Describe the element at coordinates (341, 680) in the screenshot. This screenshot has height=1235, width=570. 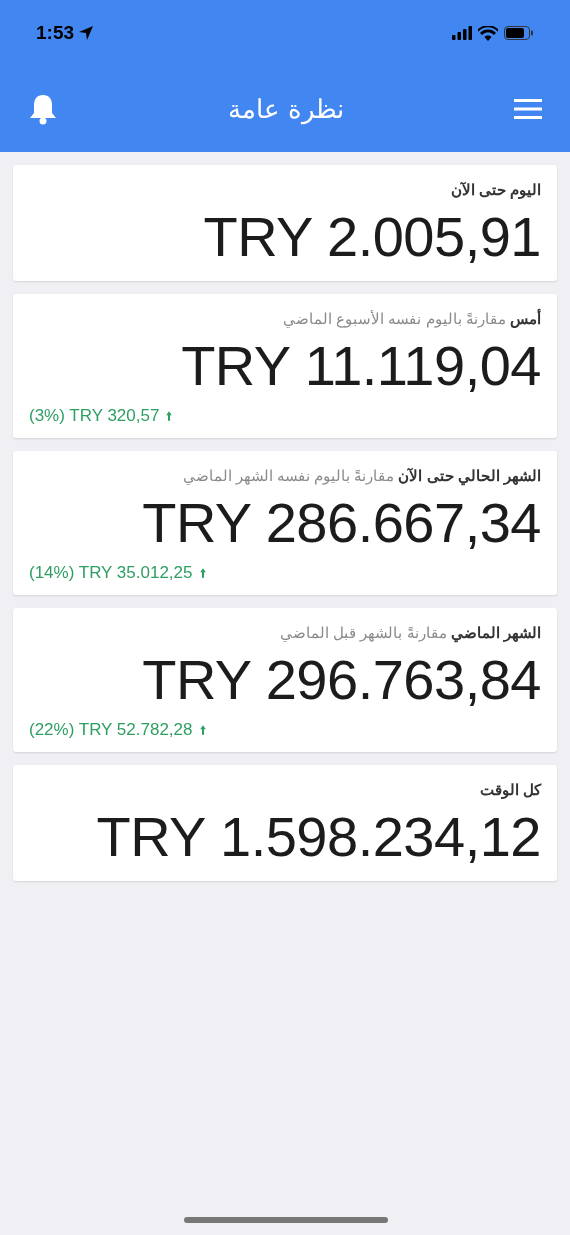
I see `card-value: TRY 296.763,84` at that location.